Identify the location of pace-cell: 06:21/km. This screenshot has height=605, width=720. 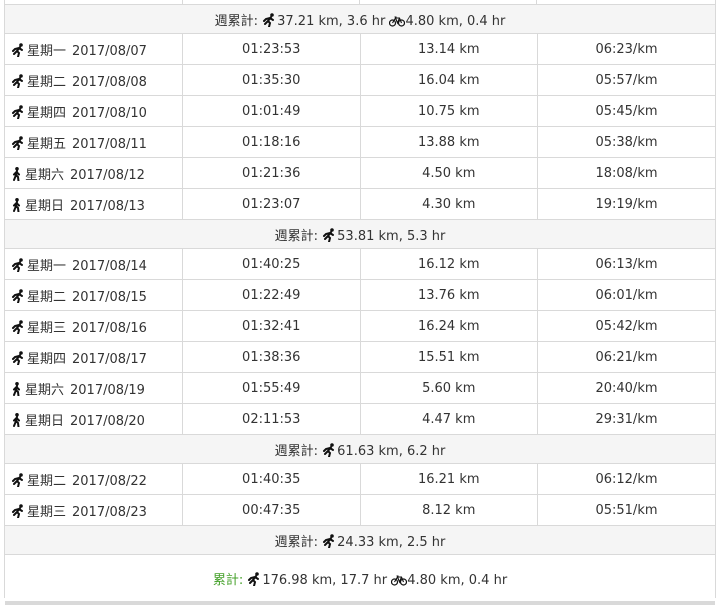
(626, 357).